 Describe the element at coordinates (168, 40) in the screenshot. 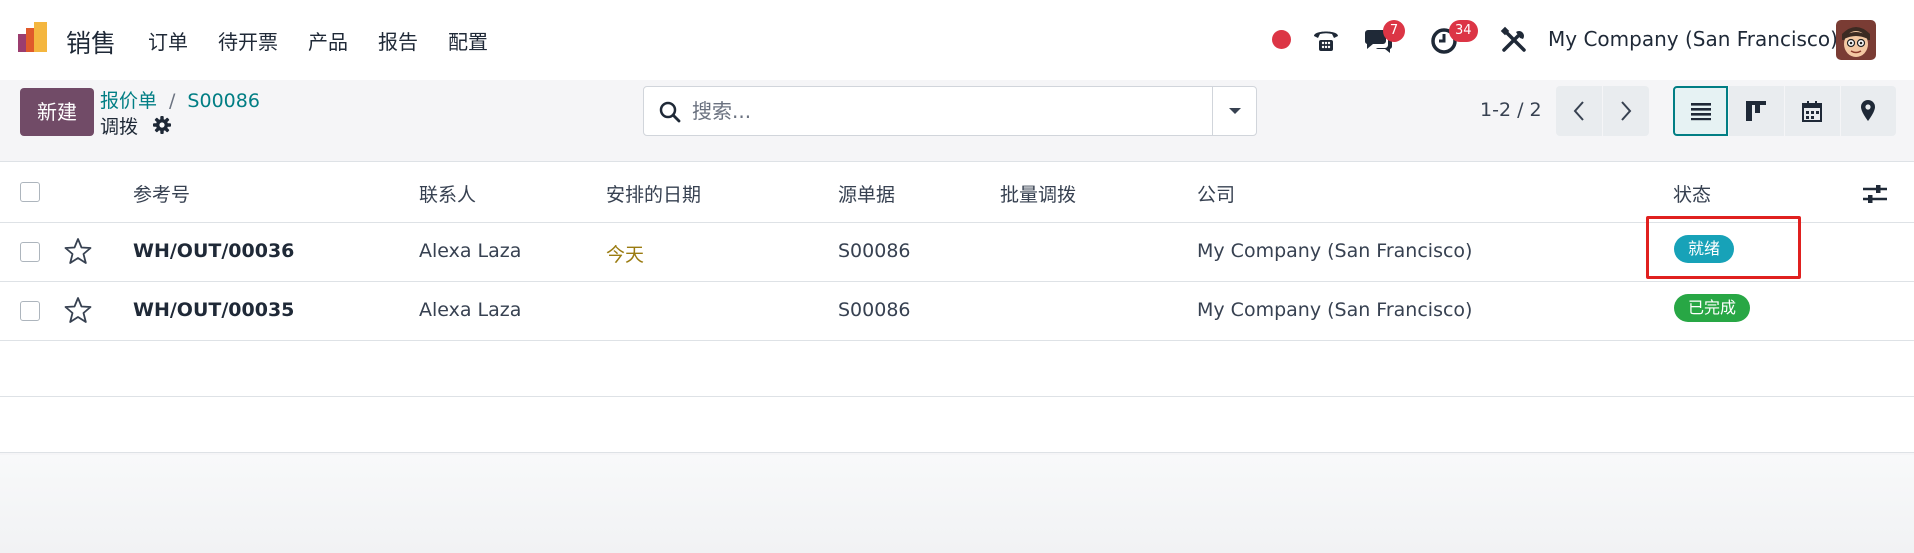

I see `menu-item-orders: 订单` at that location.